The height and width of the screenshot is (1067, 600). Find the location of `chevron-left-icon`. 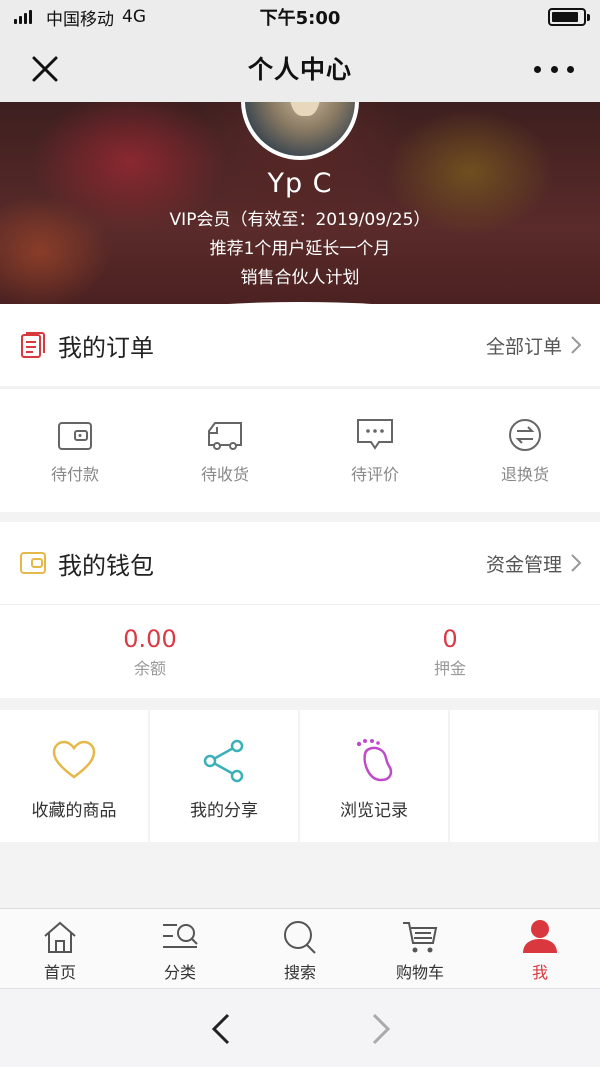

chevron-left-icon is located at coordinates (220, 1029).